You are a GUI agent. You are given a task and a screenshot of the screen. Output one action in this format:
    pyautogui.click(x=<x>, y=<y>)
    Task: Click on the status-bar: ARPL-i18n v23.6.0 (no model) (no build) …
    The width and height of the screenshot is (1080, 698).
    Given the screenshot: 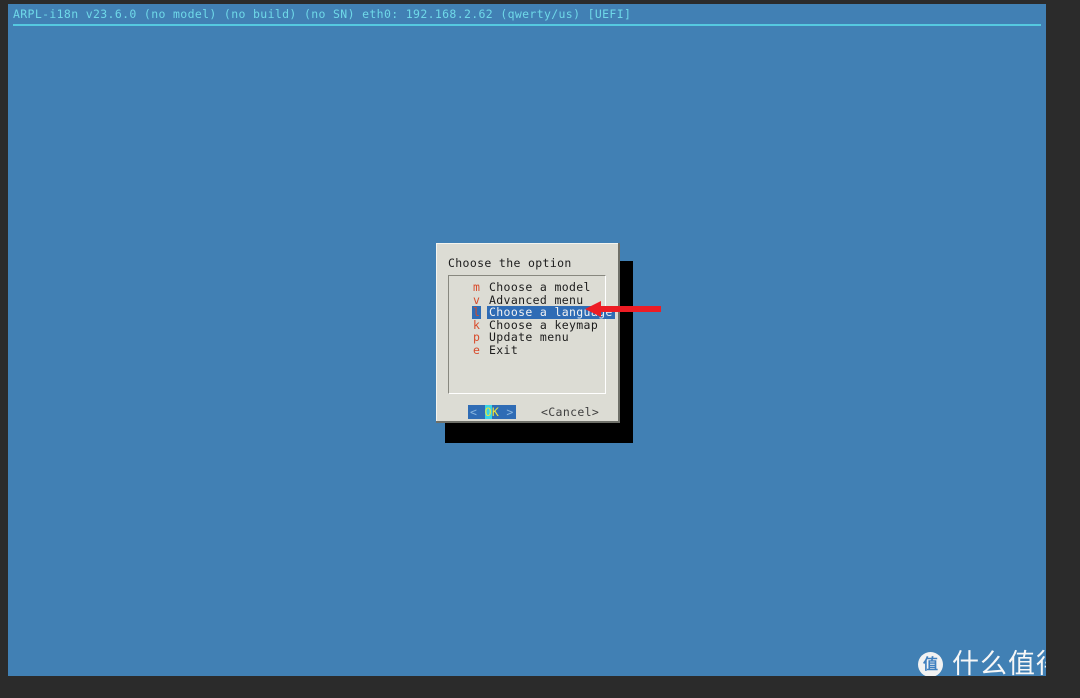 What is the action you would take?
    pyautogui.click(x=527, y=15)
    